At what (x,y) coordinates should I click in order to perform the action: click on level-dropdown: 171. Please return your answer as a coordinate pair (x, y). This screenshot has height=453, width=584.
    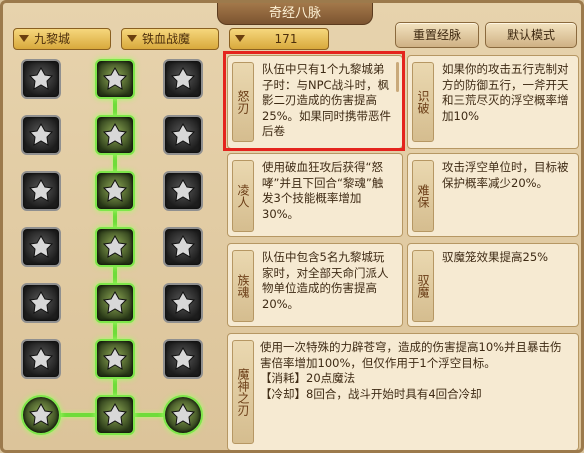
    Looking at the image, I should click on (279, 39).